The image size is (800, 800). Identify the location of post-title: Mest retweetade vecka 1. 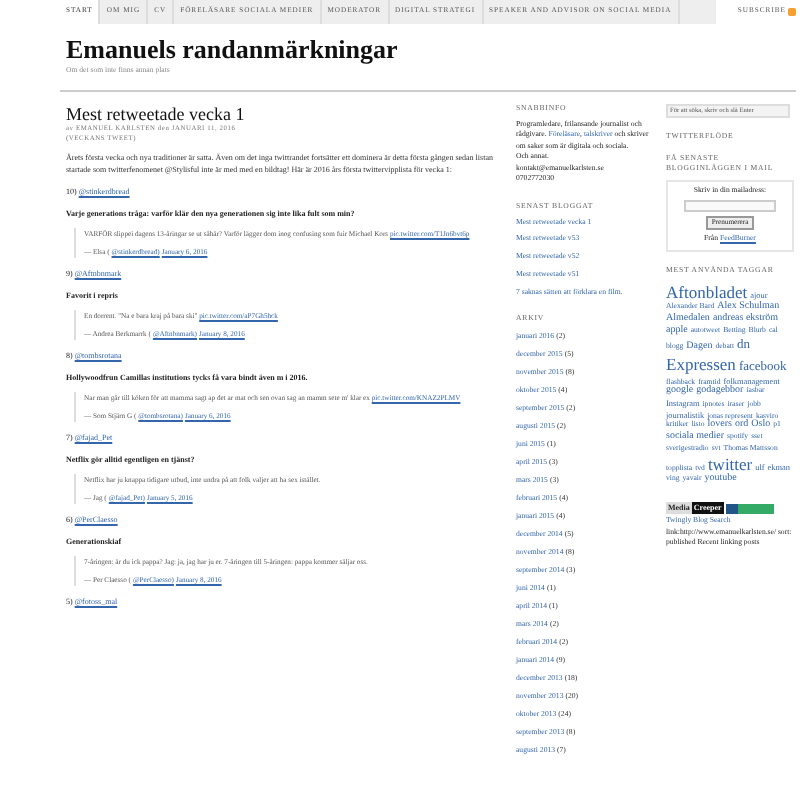
(156, 113).